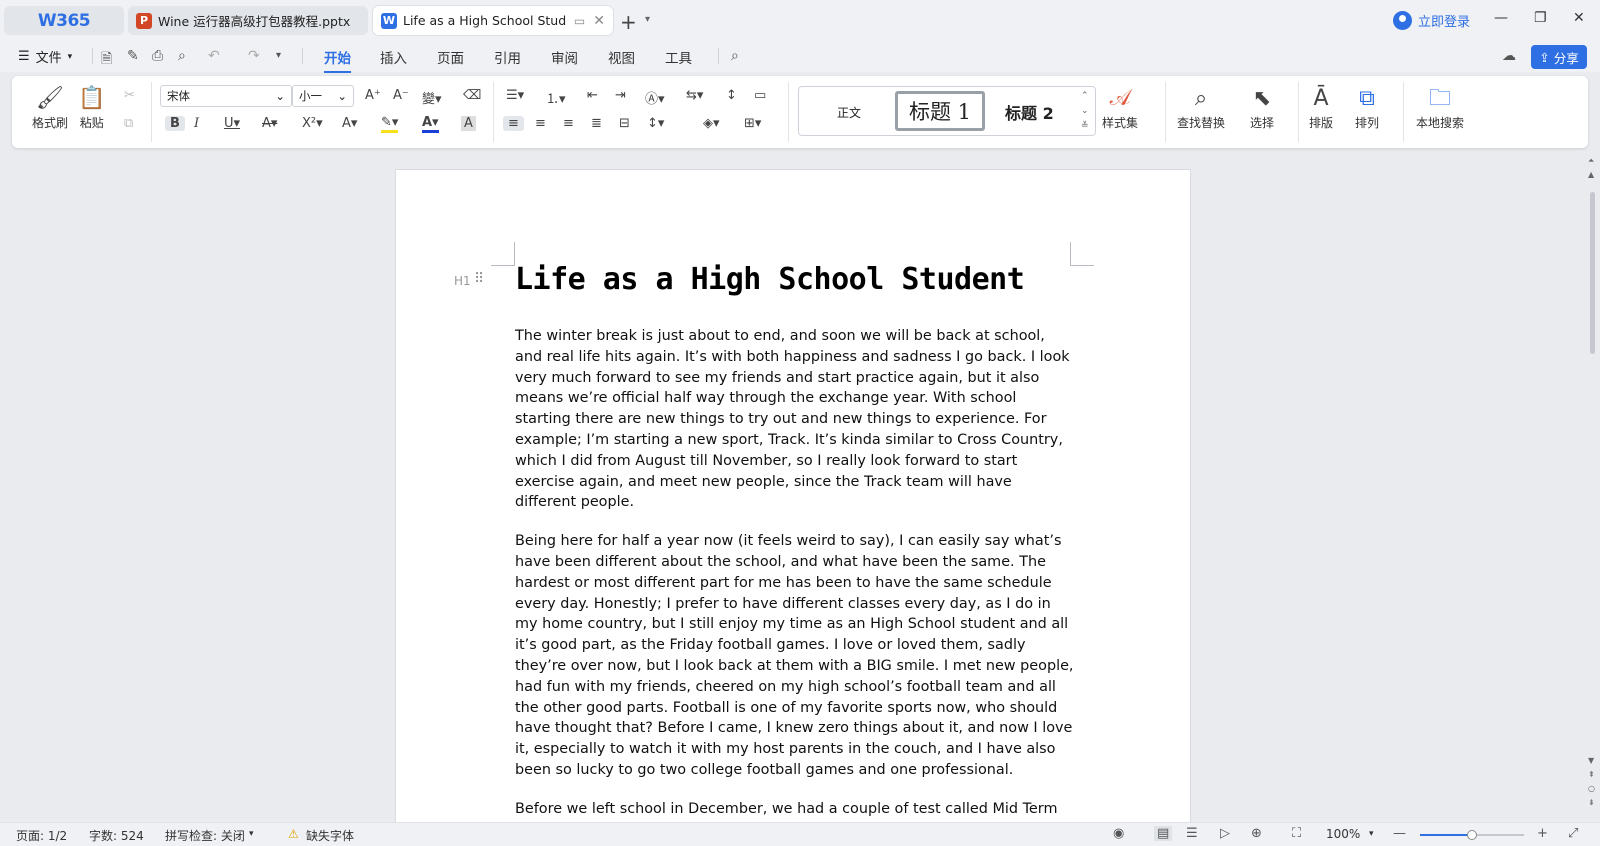 Image resolution: width=1600 pixels, height=846 pixels. What do you see at coordinates (1573, 833) in the screenshot?
I see `fullscreen-icon: ⤢` at bounding box center [1573, 833].